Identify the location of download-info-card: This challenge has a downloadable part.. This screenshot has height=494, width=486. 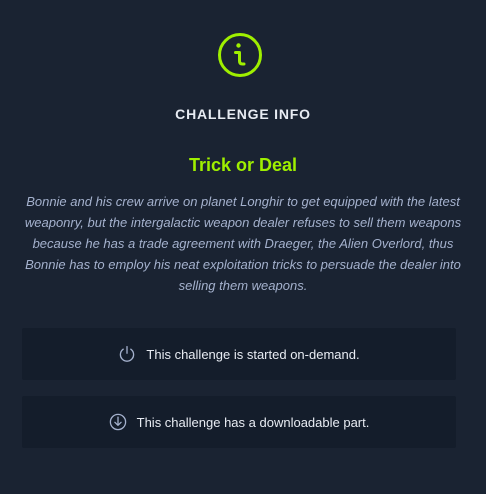
(239, 422).